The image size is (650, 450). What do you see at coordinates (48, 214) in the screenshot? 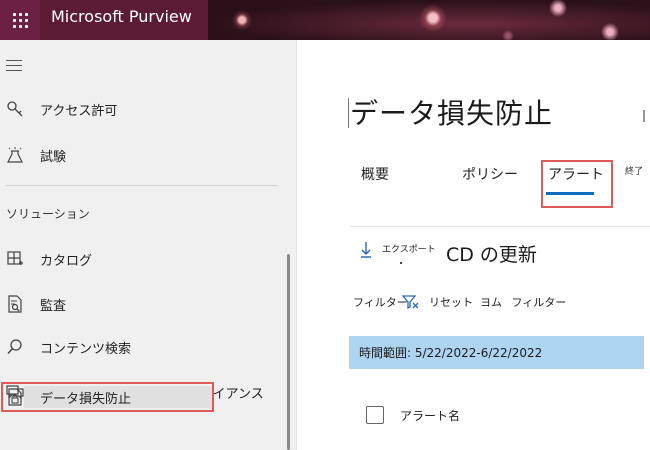
I see `section-label-solutions: ソリューション` at bounding box center [48, 214].